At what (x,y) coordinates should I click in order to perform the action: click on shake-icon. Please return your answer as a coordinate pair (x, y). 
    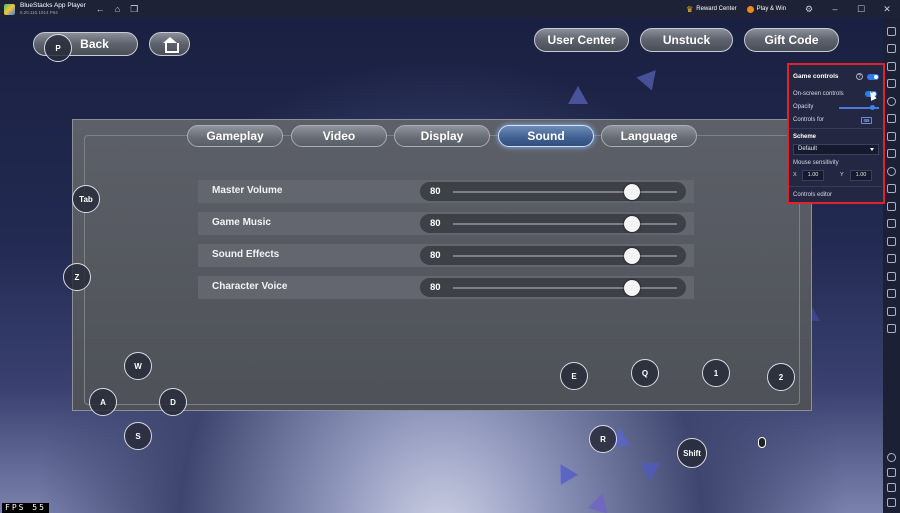
    Looking at the image, I should click on (891, 258).